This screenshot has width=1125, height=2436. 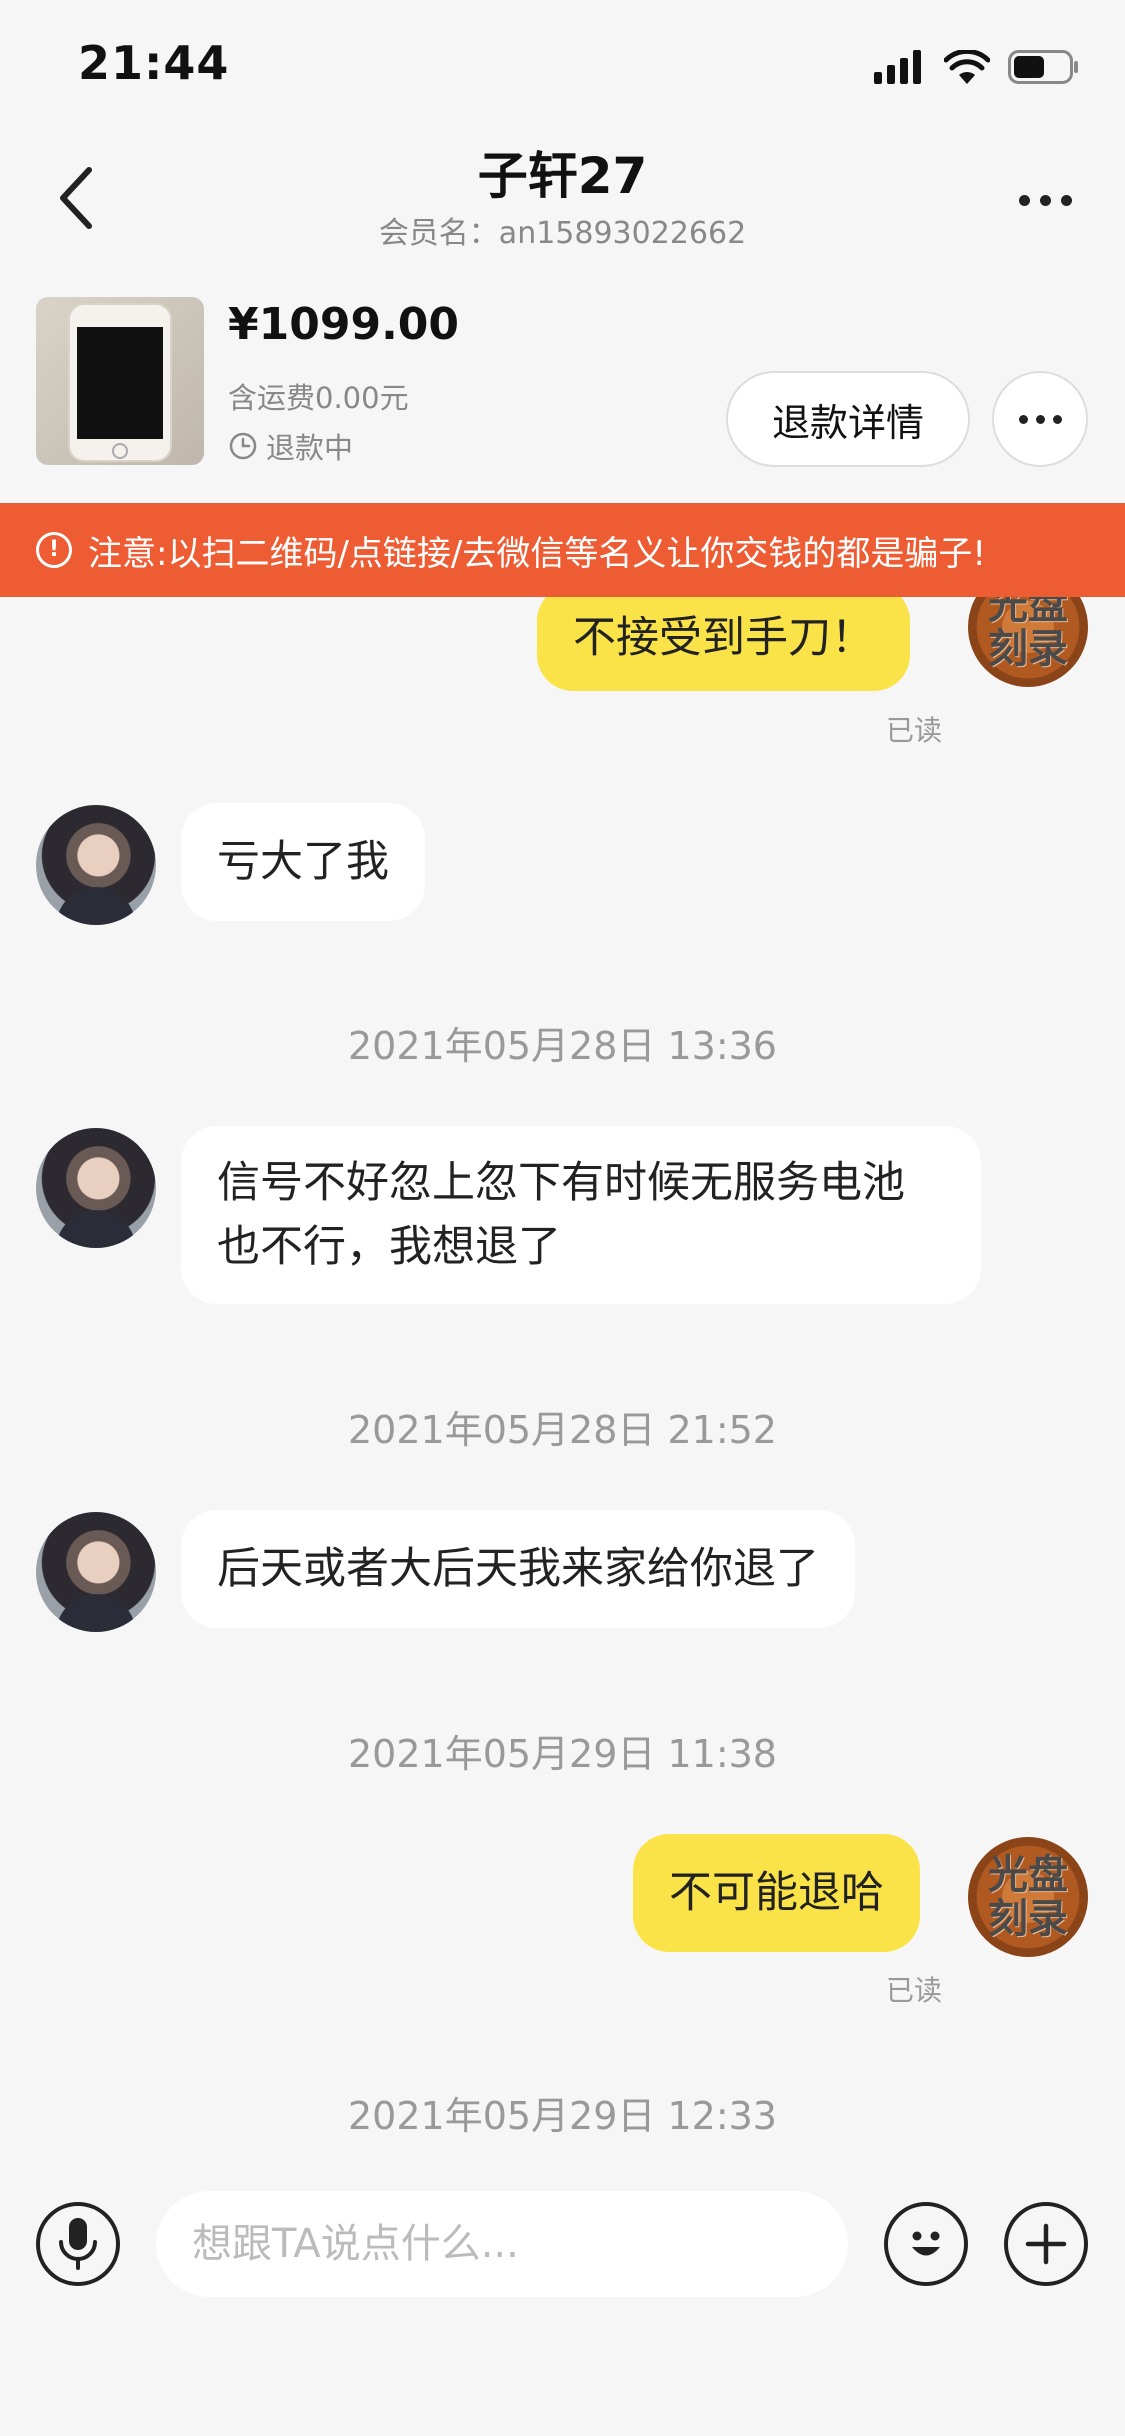 What do you see at coordinates (318, 398) in the screenshot?
I see `shipping-fee: 含运费0.00元` at bounding box center [318, 398].